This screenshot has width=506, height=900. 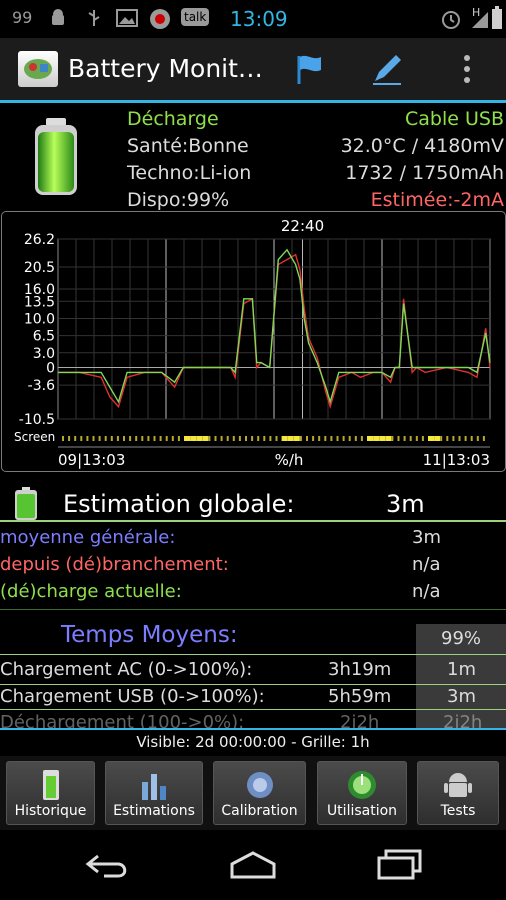 What do you see at coordinates (289, 460) in the screenshot?
I see `x-axis-label: %/h` at bounding box center [289, 460].